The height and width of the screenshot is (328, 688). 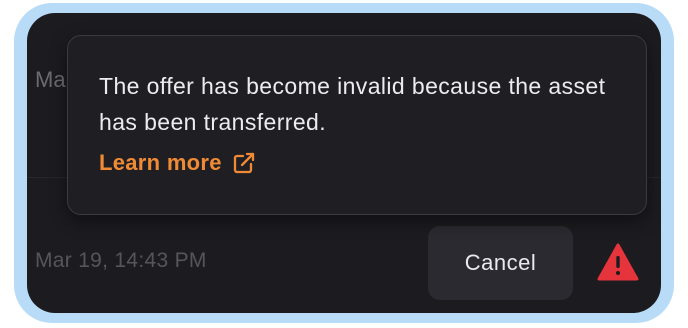 I want to click on learn-more-label: Learn more, so click(x=160, y=162).